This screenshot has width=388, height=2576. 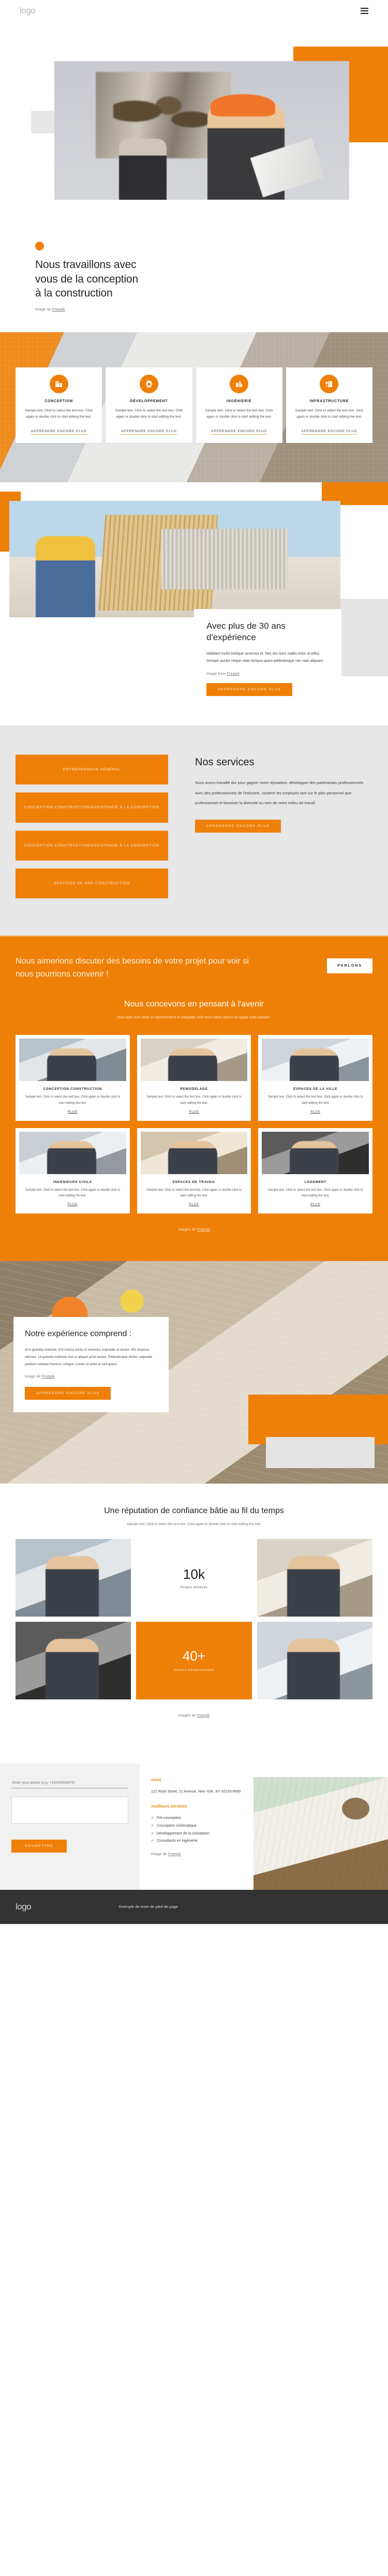 I want to click on hero-photo-helmet, so click(x=243, y=105).